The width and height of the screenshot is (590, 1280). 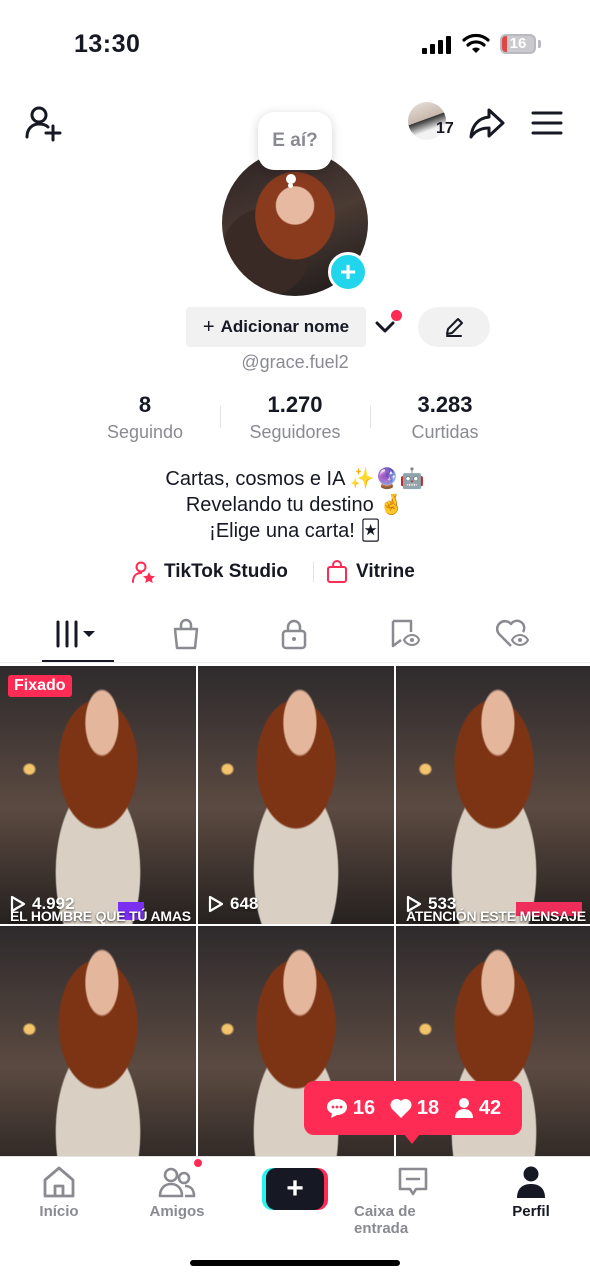 What do you see at coordinates (385, 1220) in the screenshot?
I see `nav-inbox-label: Caixa de entrada` at bounding box center [385, 1220].